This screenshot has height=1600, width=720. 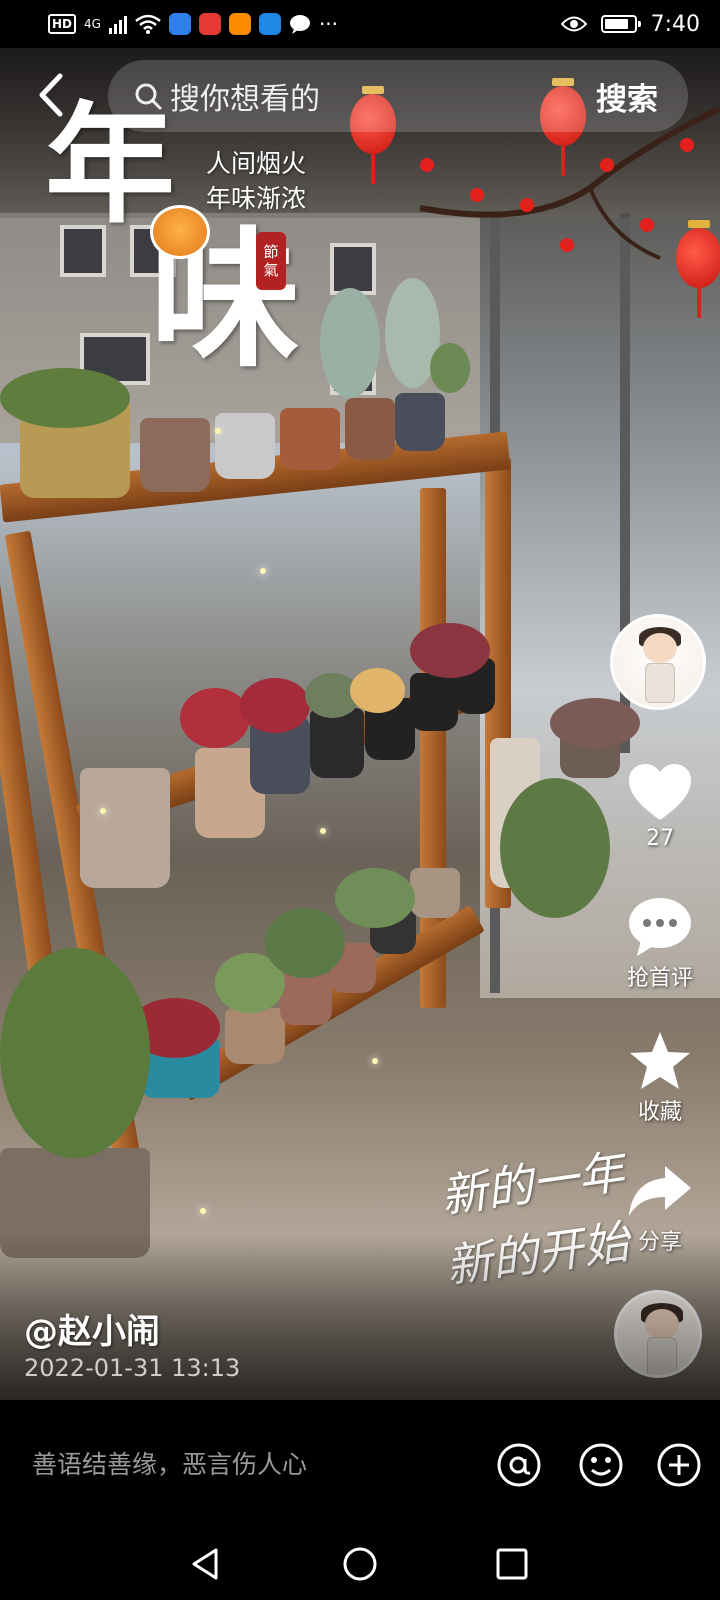 I want to click on battery-icon, so click(x=620, y=24).